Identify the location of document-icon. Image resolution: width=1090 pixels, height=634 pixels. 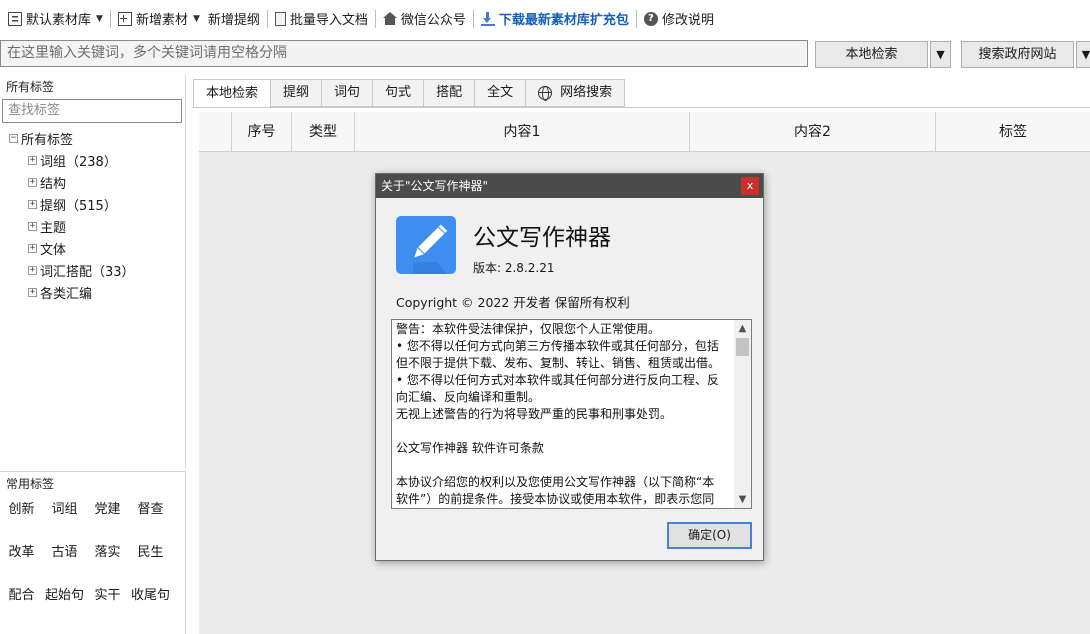
(280, 18).